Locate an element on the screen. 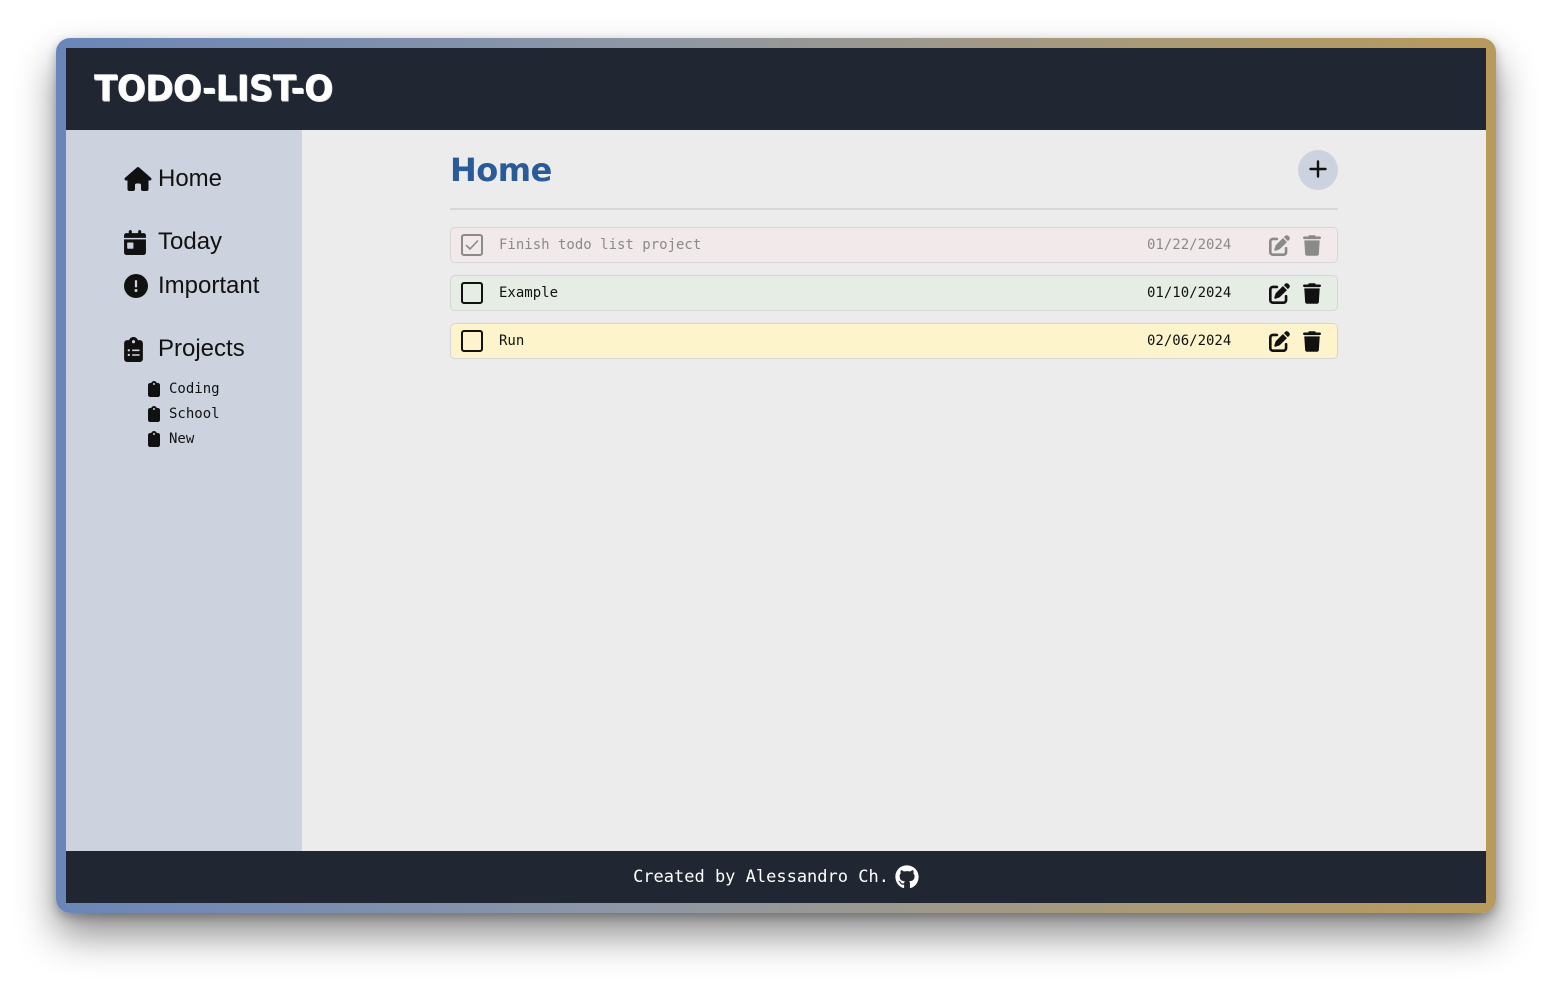 The width and height of the screenshot is (1552, 987). project-item-school: School is located at coordinates (225, 413).